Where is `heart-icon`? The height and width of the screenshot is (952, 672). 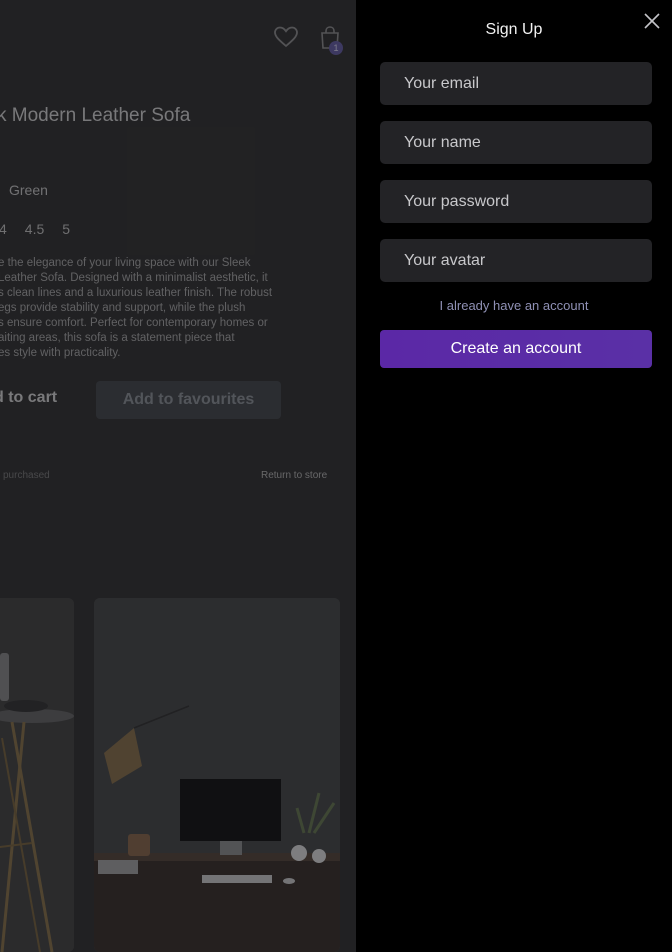 heart-icon is located at coordinates (286, 37).